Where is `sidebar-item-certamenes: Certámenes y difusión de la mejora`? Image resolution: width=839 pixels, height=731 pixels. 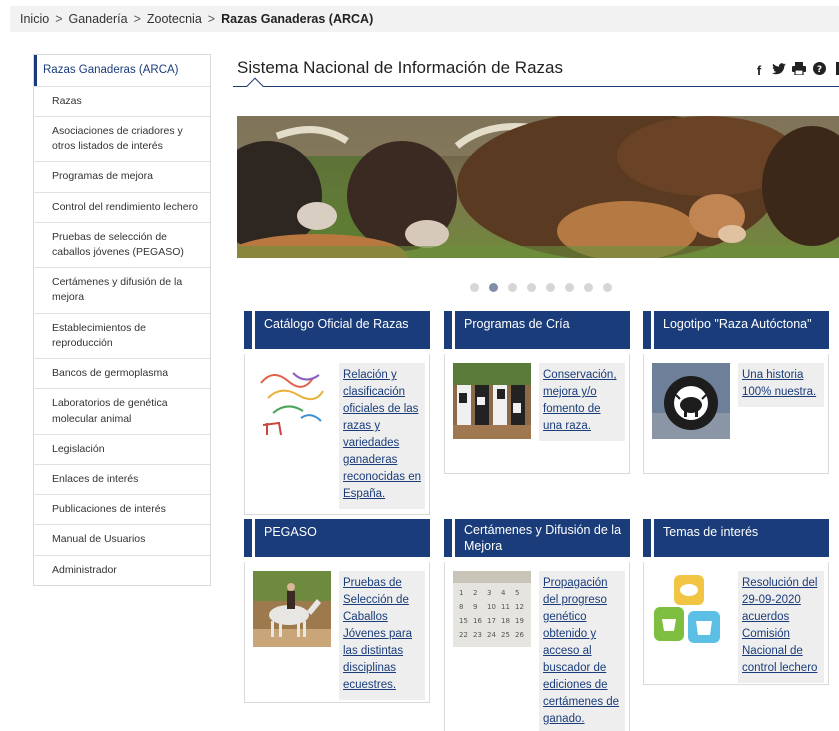
sidebar-item-certamenes: Certámenes y difusión de la mejora is located at coordinates (122, 289).